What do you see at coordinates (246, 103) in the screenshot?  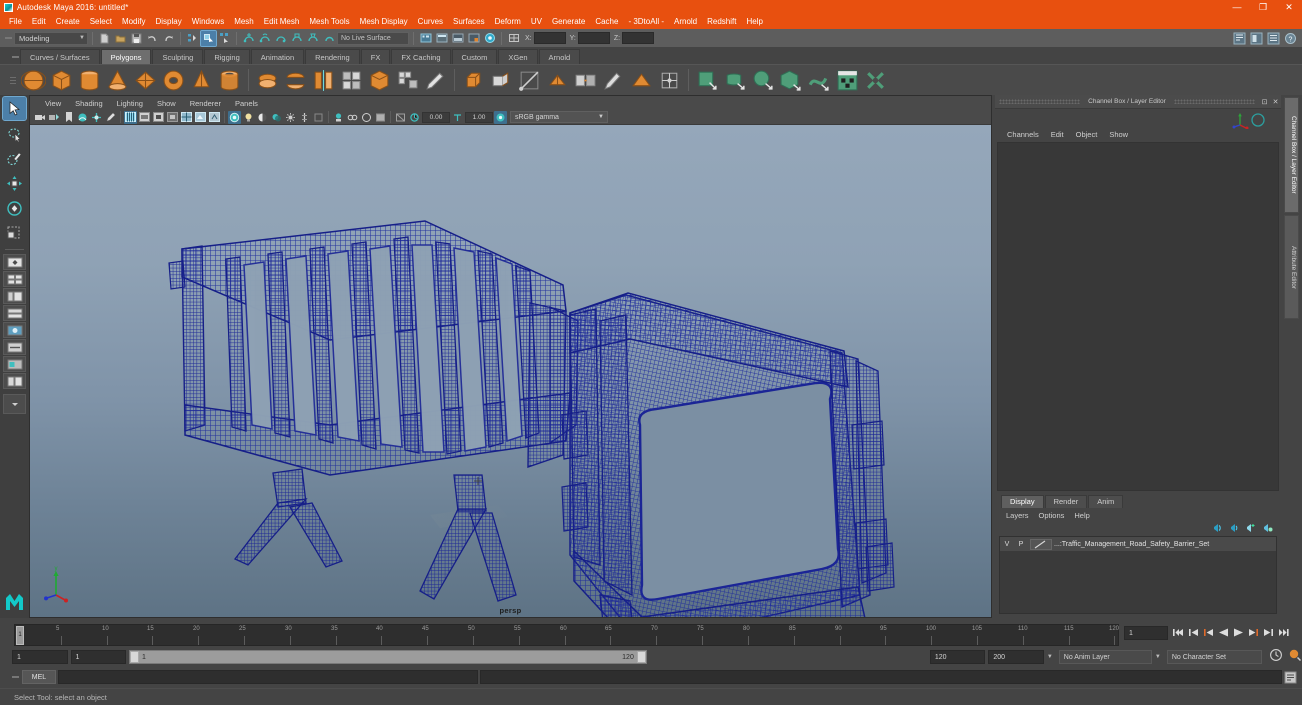 I see `viewport-menu-panels: Panels` at bounding box center [246, 103].